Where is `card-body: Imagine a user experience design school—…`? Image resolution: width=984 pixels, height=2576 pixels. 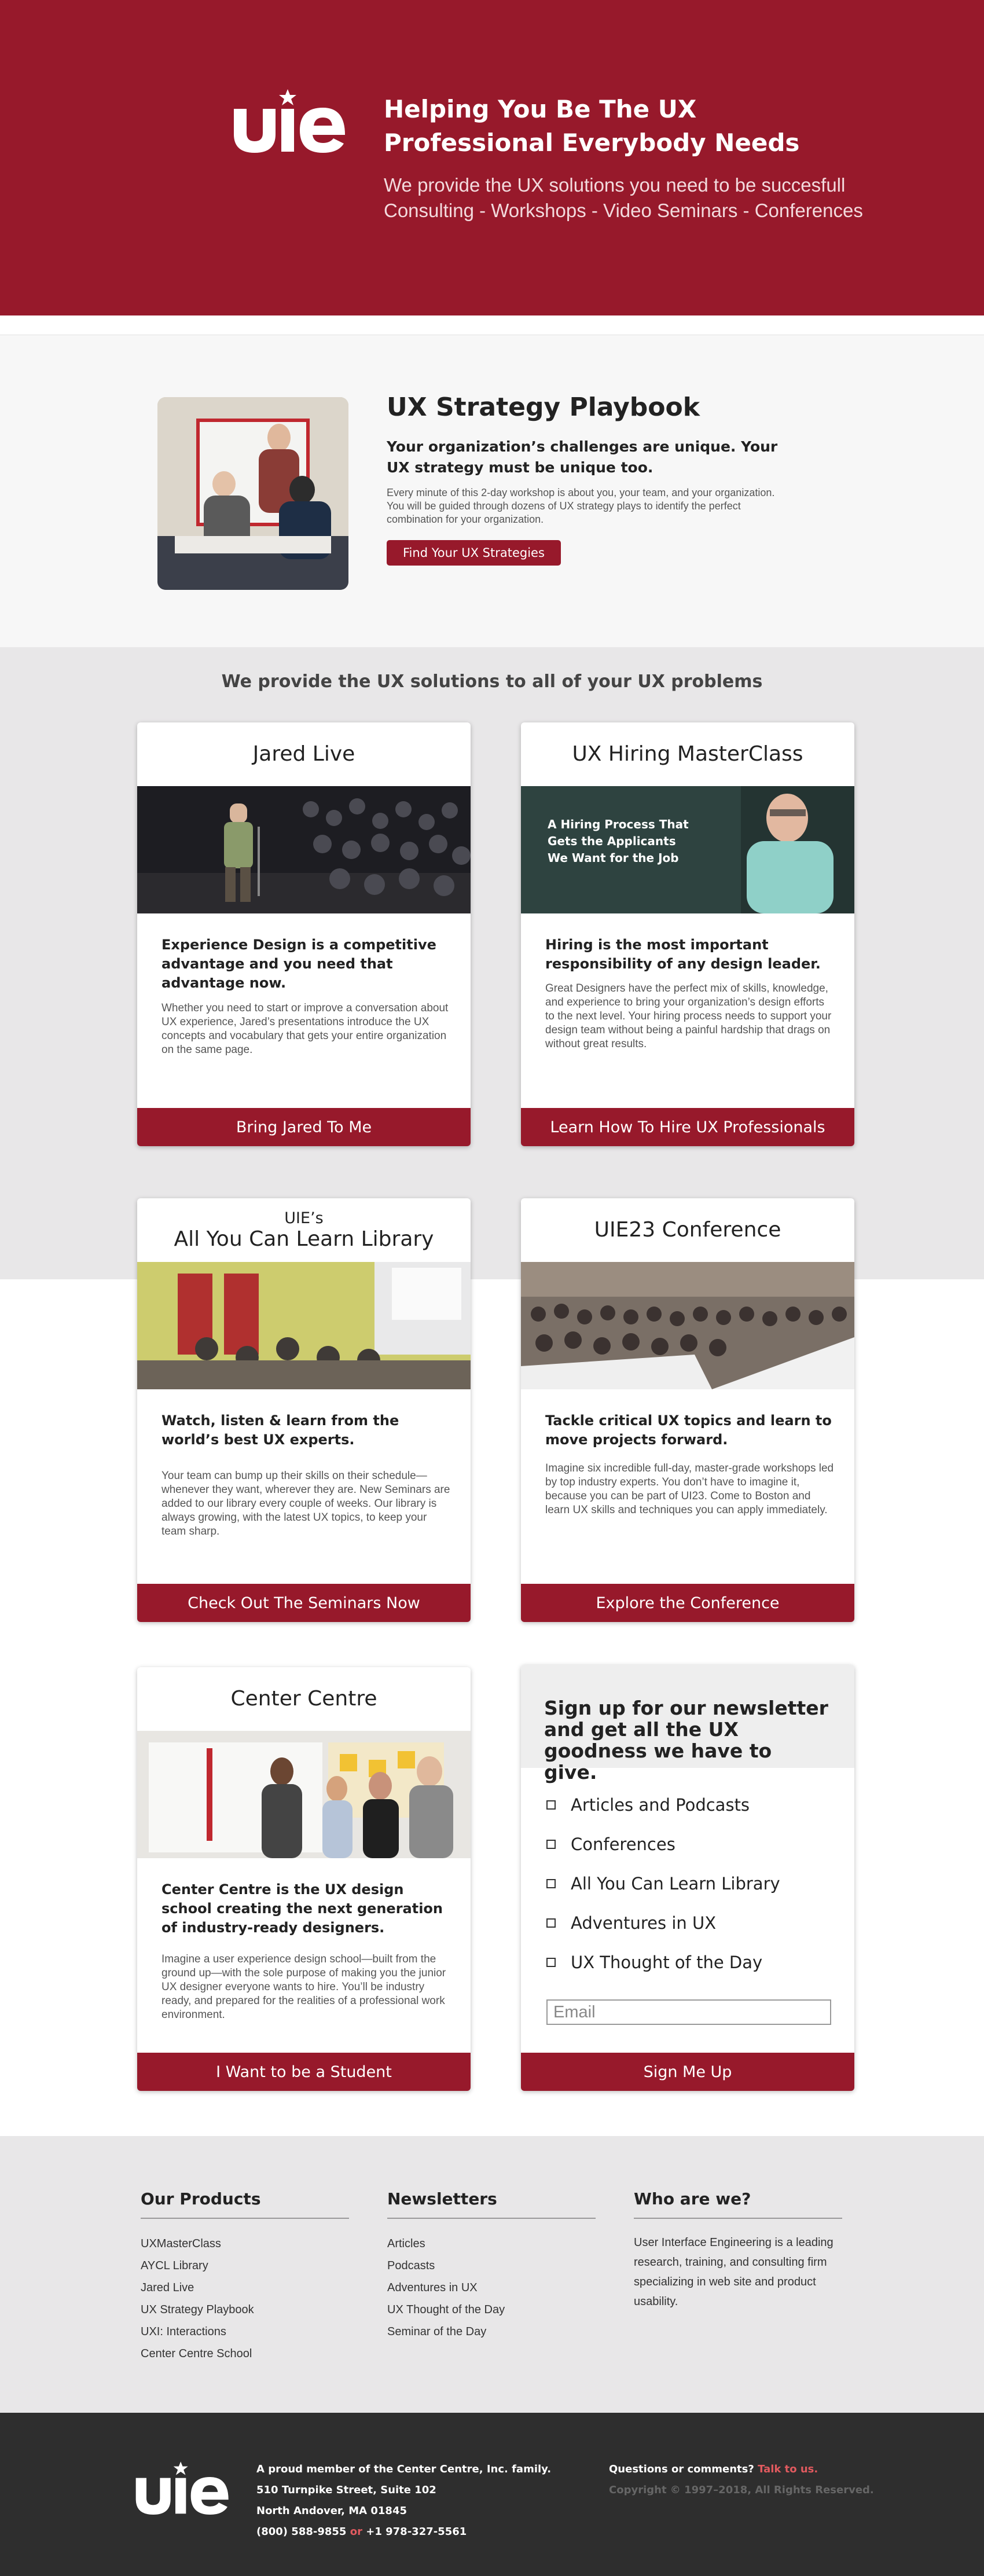 card-body: Imagine a user experience design school—… is located at coordinates (303, 1987).